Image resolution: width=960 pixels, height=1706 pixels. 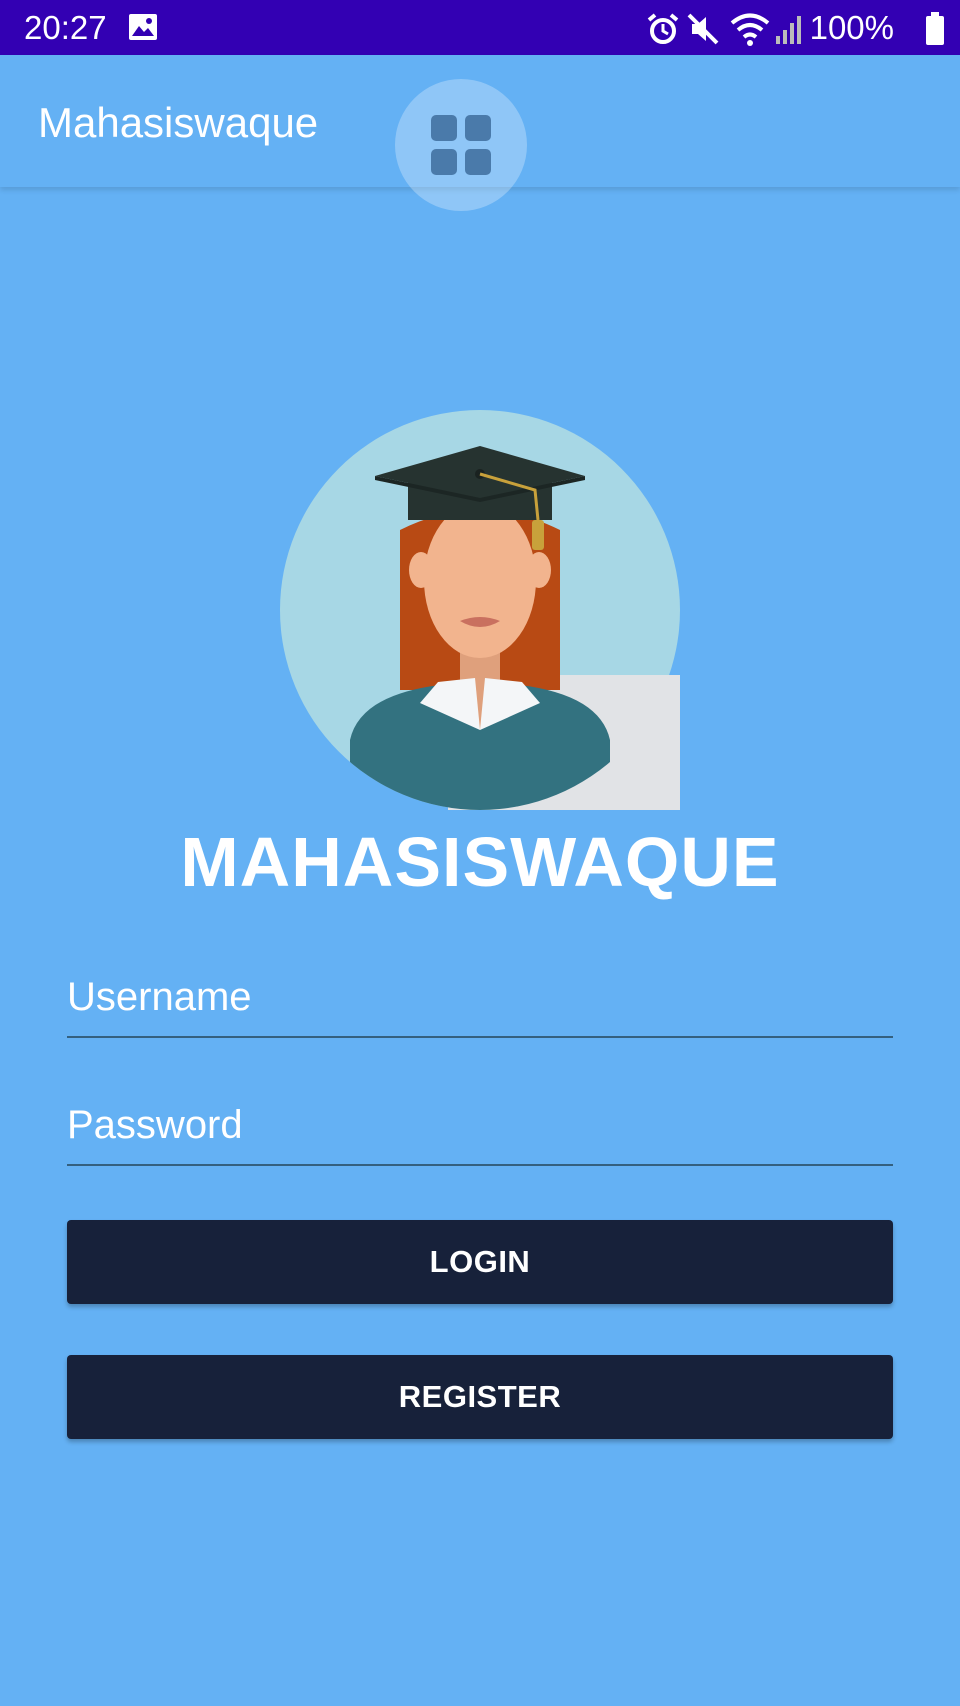 I want to click on password-field, so click(x=480, y=1126).